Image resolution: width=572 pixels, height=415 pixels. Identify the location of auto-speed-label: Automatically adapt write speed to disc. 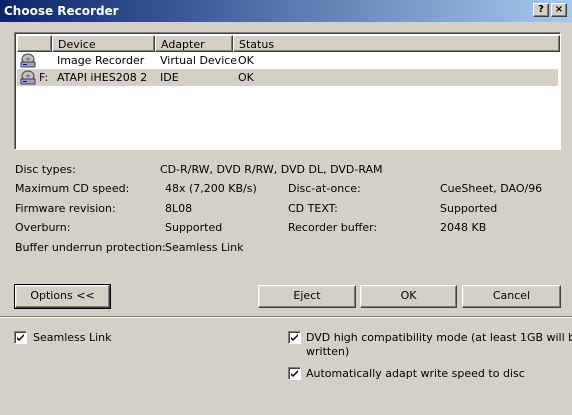
(415, 373).